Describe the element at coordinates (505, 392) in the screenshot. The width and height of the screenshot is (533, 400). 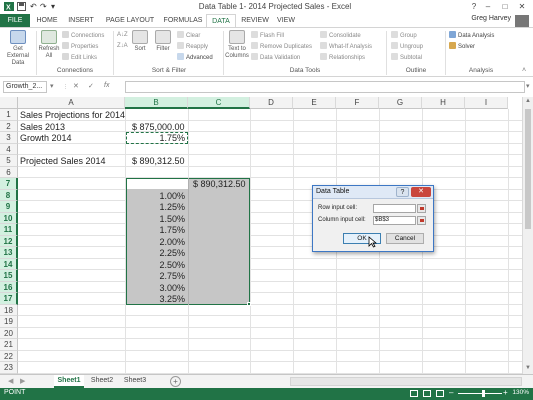
I see `zoom-in-icon: +` at that location.